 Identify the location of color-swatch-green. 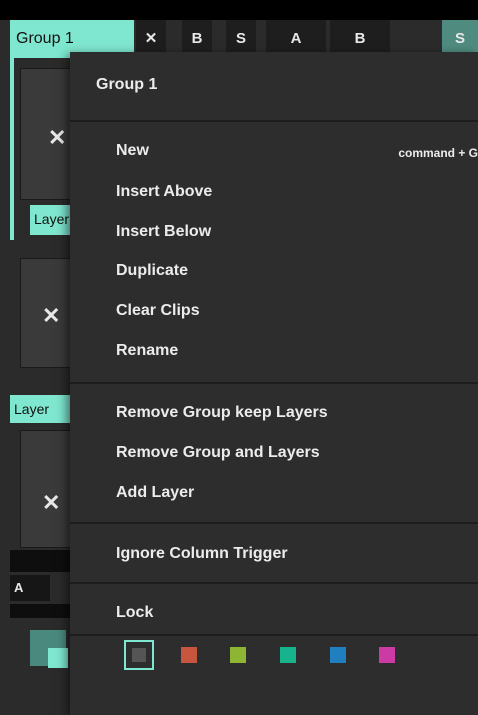
(238, 655).